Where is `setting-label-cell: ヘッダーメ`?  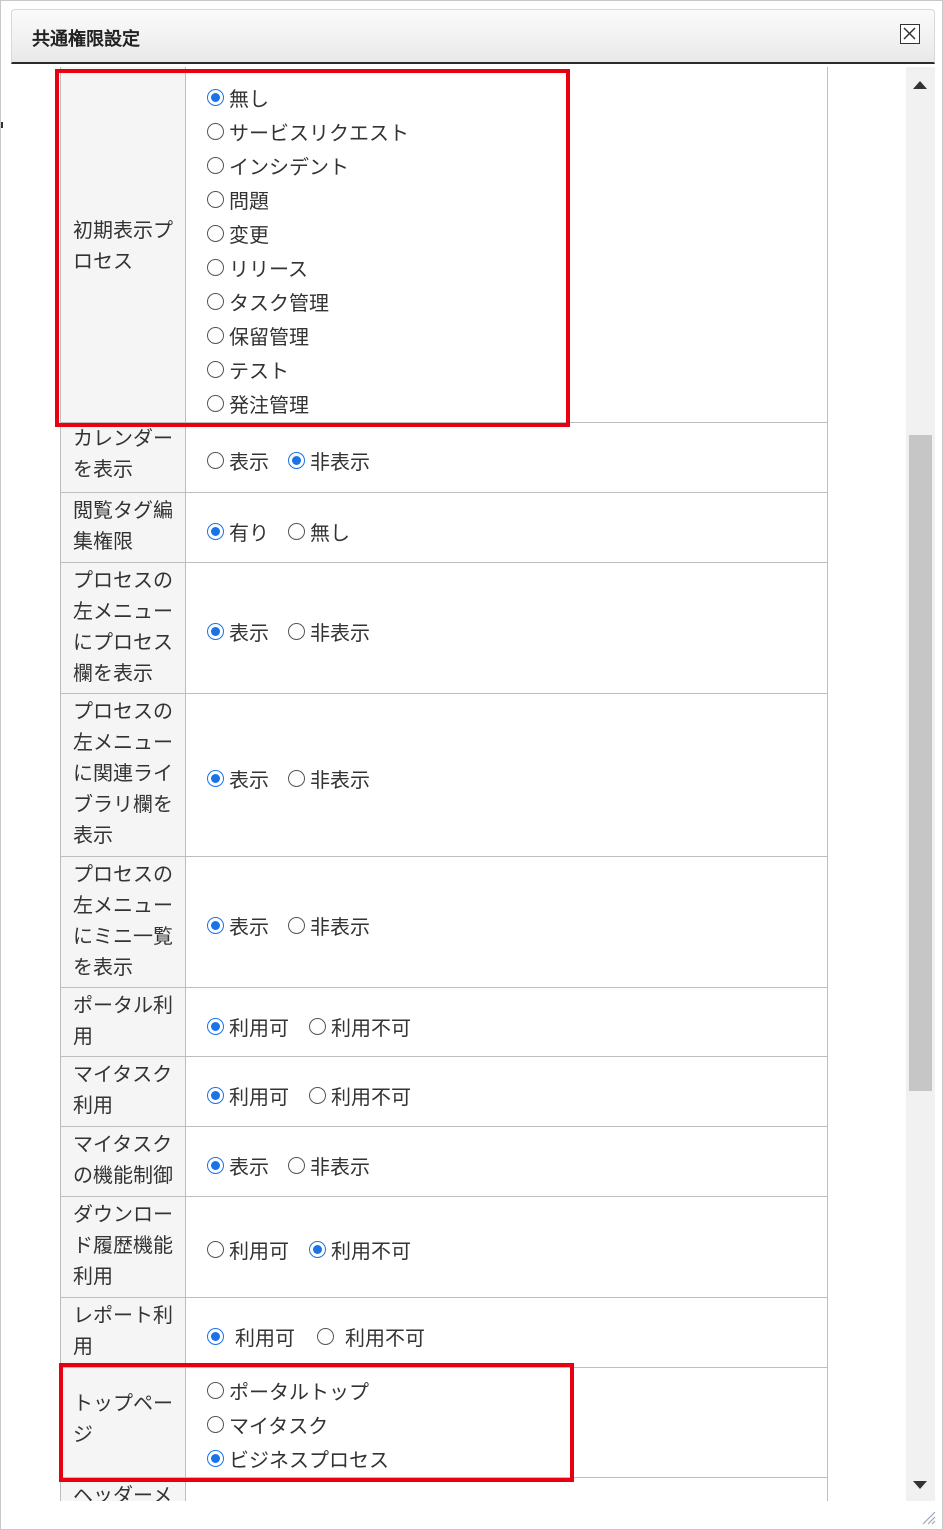 setting-label-cell: ヘッダーメ is located at coordinates (123, 1489).